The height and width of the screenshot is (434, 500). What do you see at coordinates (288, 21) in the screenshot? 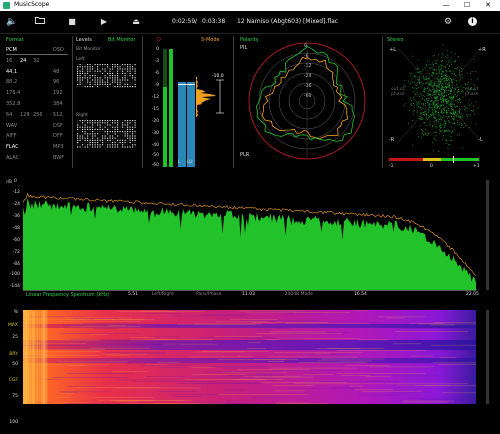
I see `file-name: 12 Namiso (Abgt603) [Mixed].flac` at bounding box center [288, 21].